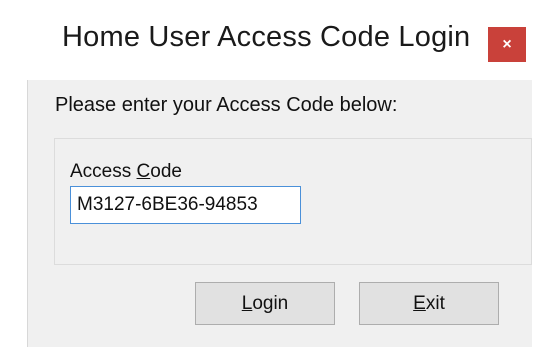 The width and height of the screenshot is (537, 347). Describe the element at coordinates (226, 105) in the screenshot. I see `instruction-text: Please enter your Access Code below:` at that location.